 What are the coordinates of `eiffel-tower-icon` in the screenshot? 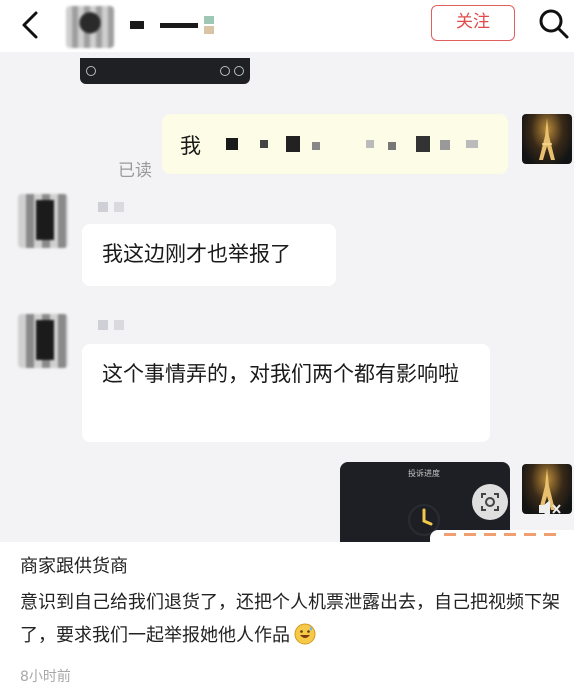 It's located at (547, 139).